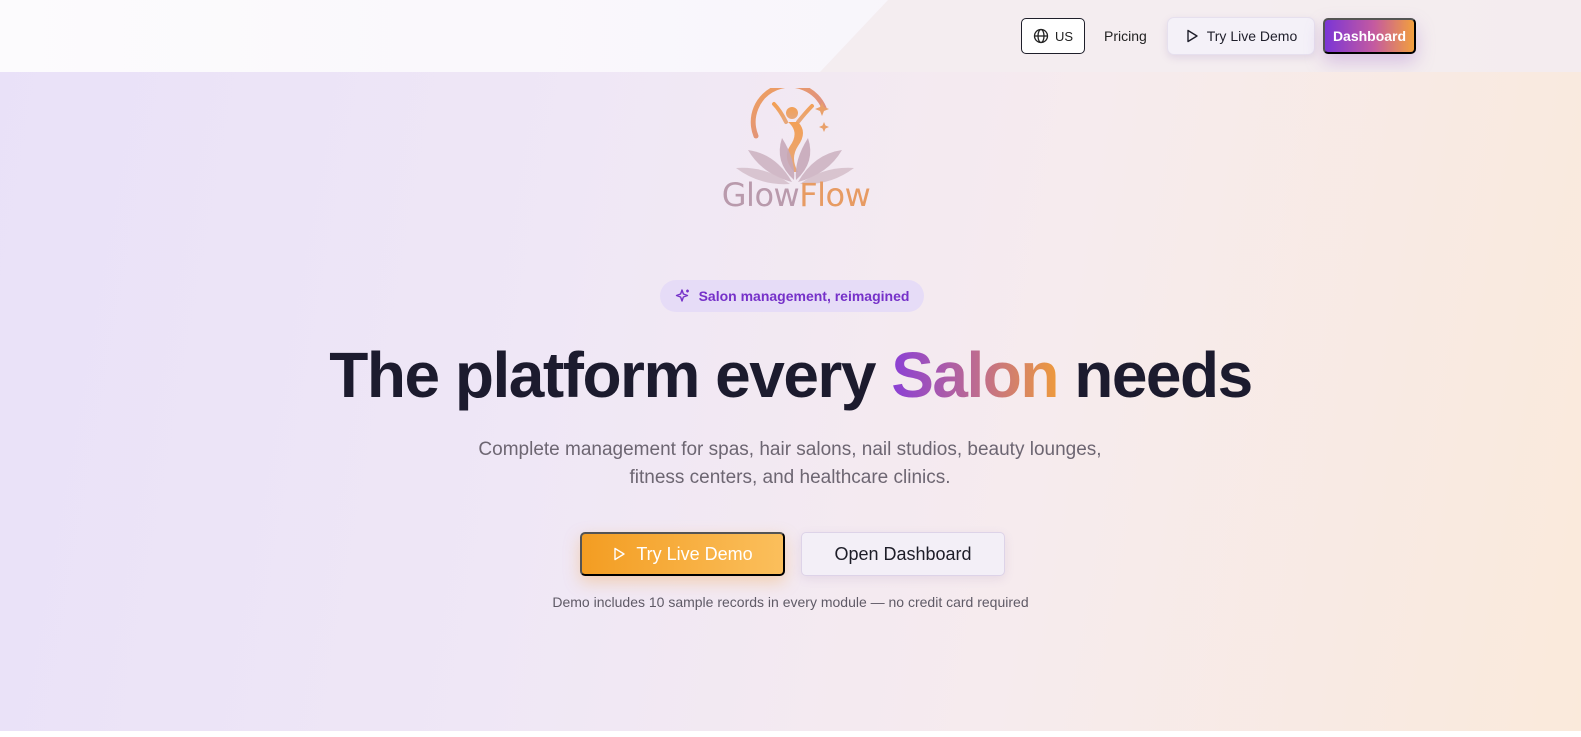  What do you see at coordinates (1064, 36) in the screenshot?
I see `locale-label: US` at bounding box center [1064, 36].